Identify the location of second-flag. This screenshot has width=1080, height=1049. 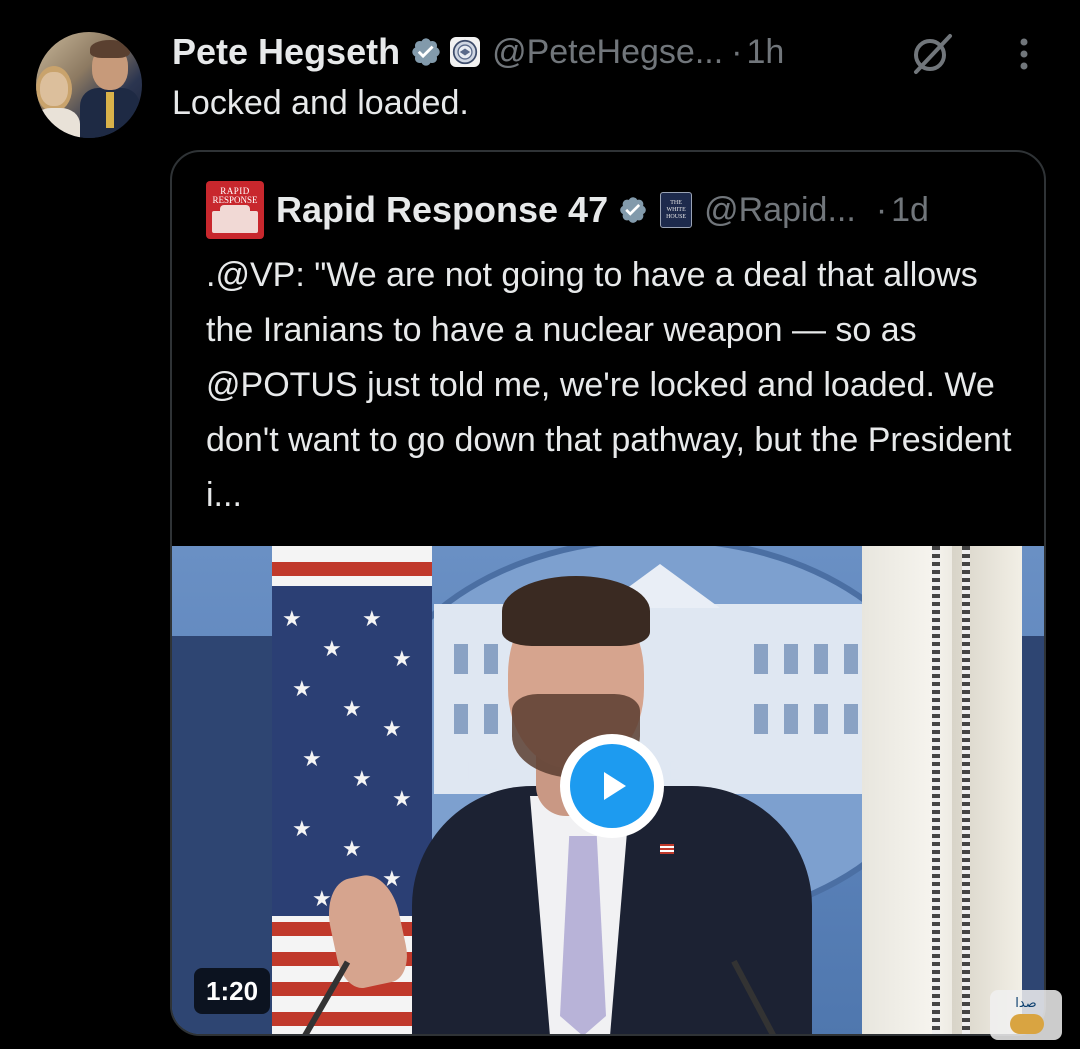
(987, 790).